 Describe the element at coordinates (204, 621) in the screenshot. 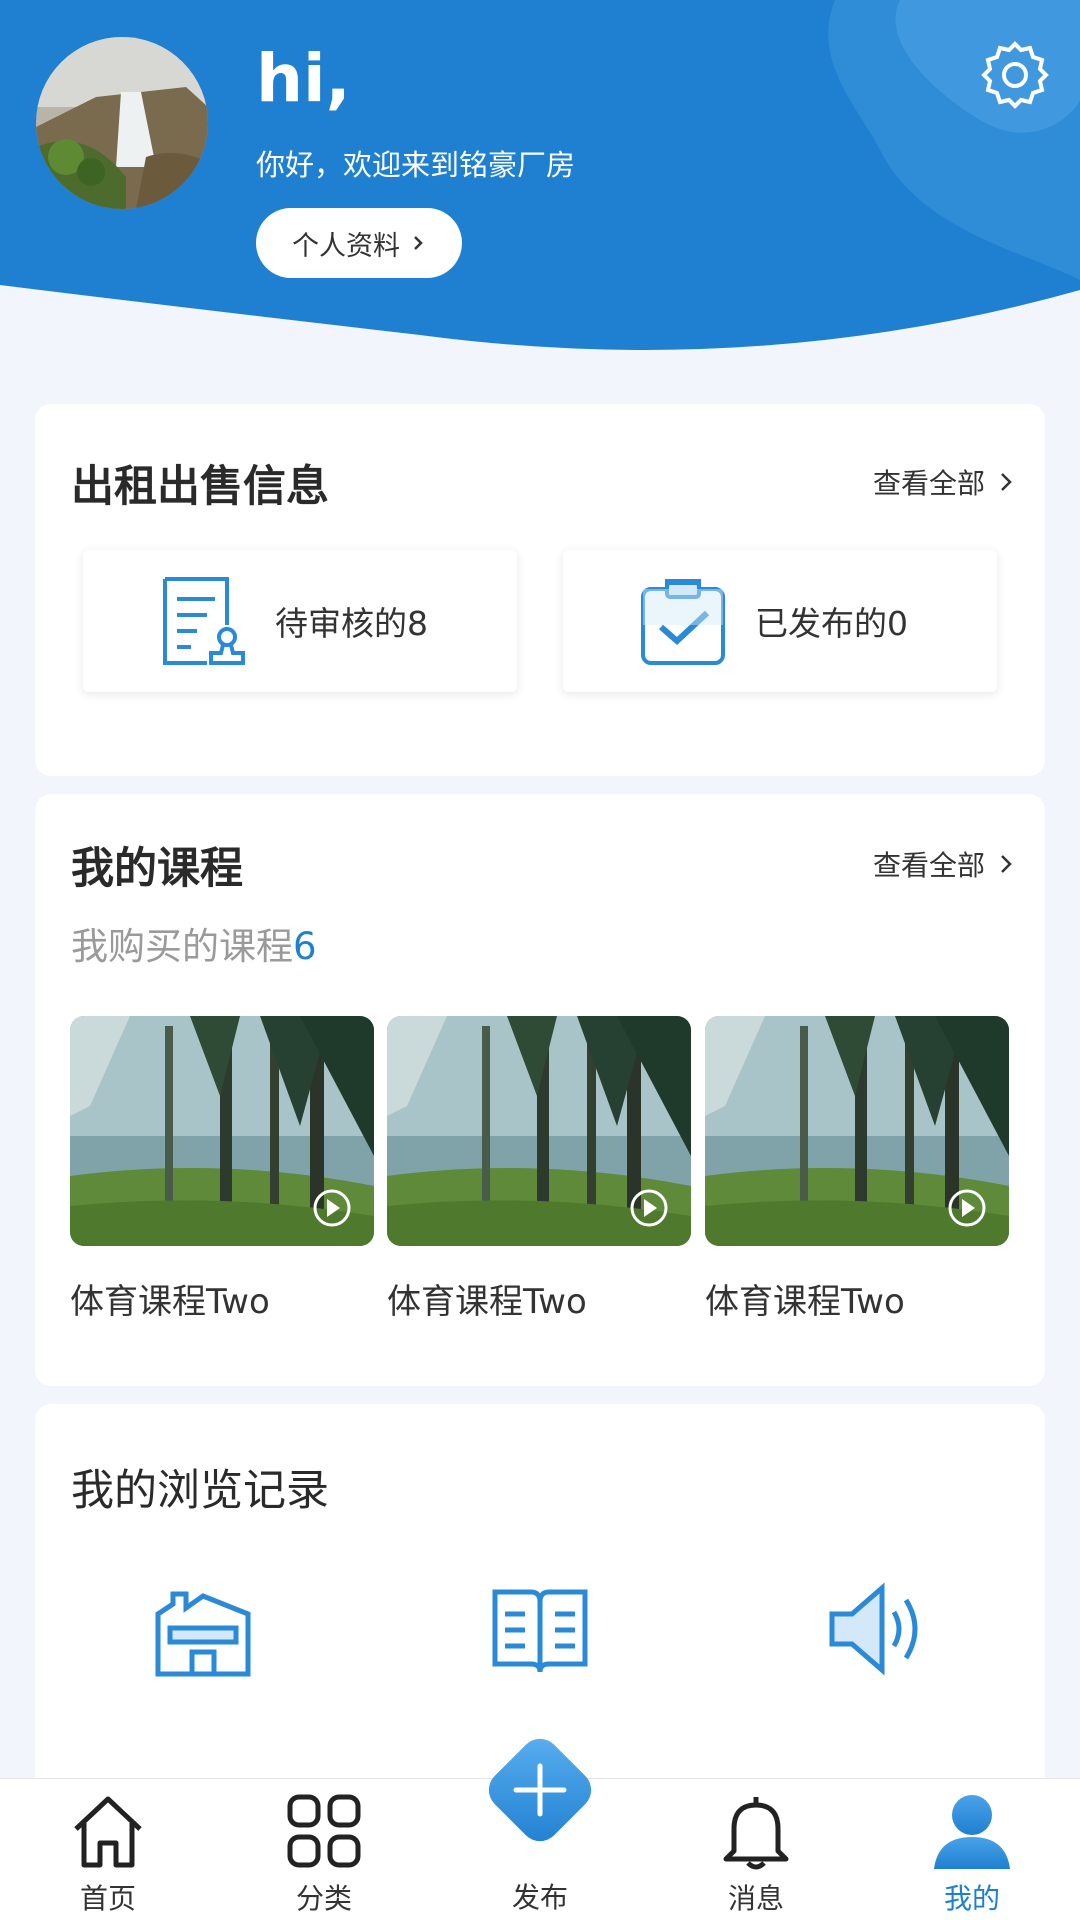

I see `document-review-icon` at that location.